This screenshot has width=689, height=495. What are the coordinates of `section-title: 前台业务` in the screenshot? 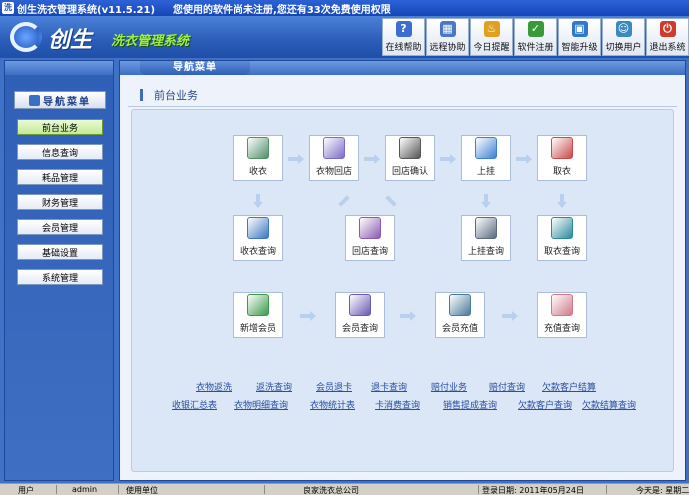 It's located at (402, 95).